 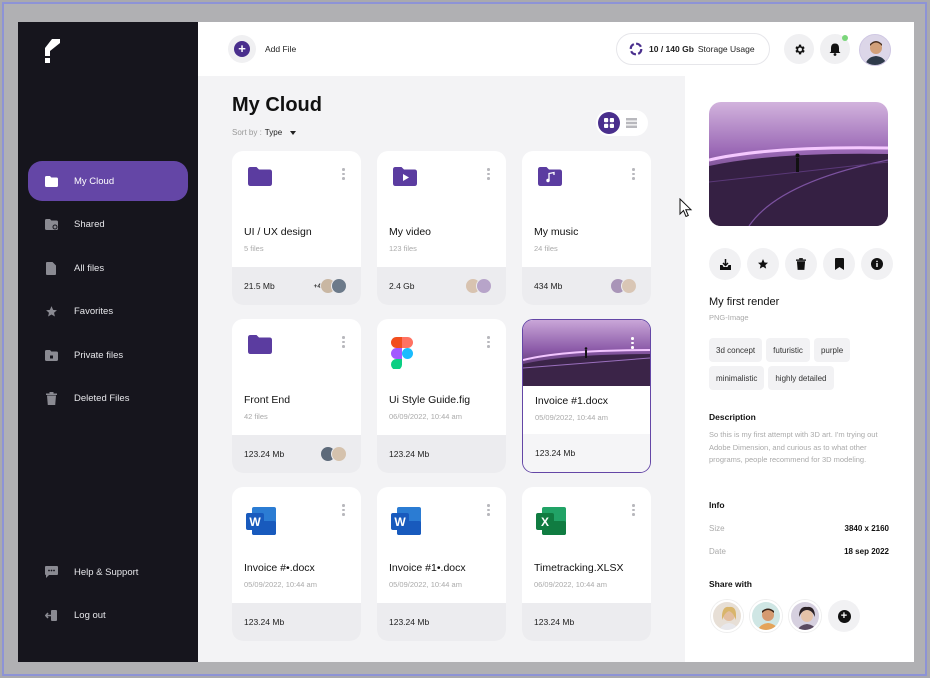 What do you see at coordinates (686, 208) in the screenshot?
I see `mouse-cursor-icon` at bounding box center [686, 208].